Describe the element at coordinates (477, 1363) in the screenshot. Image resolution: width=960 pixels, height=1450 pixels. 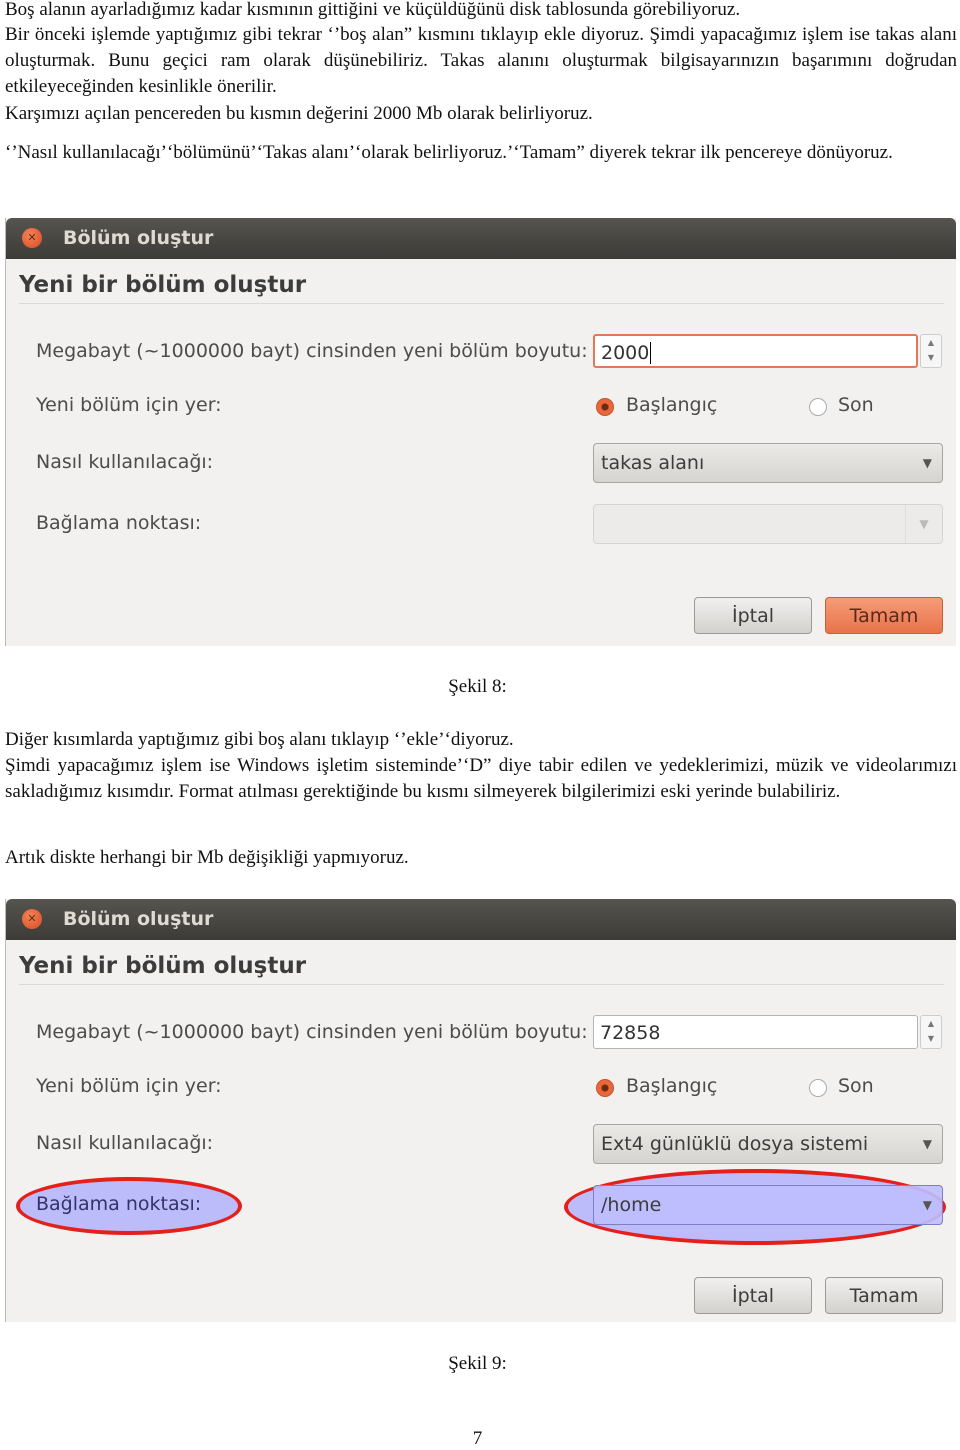
I see `figure-caption: Şekil 9:` at that location.